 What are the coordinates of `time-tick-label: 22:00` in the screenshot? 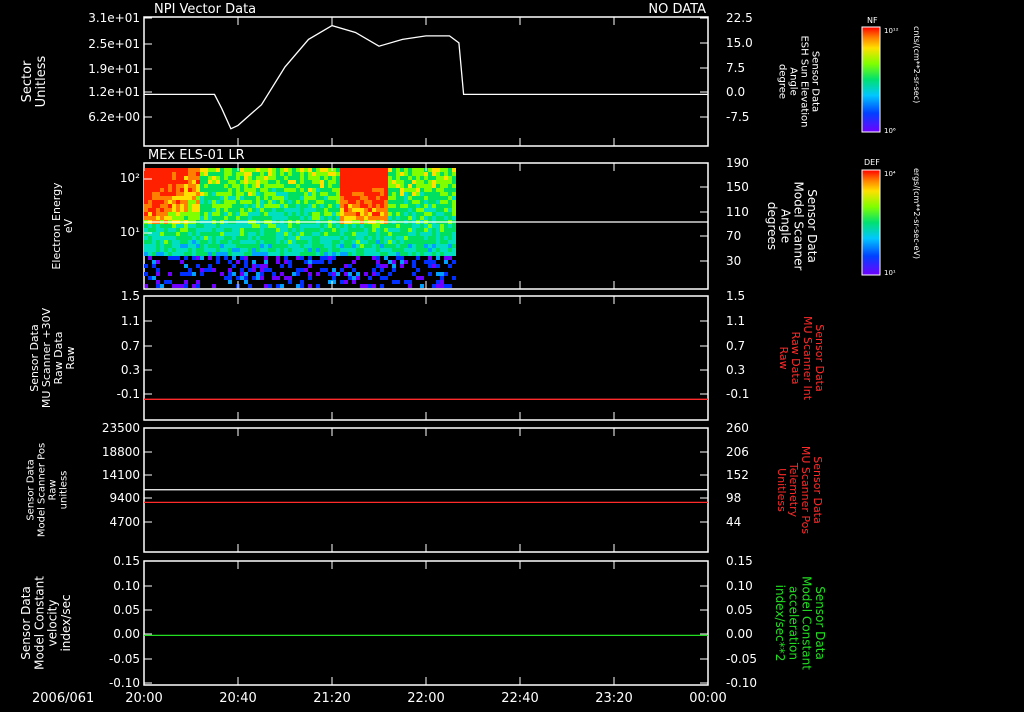 It's located at (425, 698).